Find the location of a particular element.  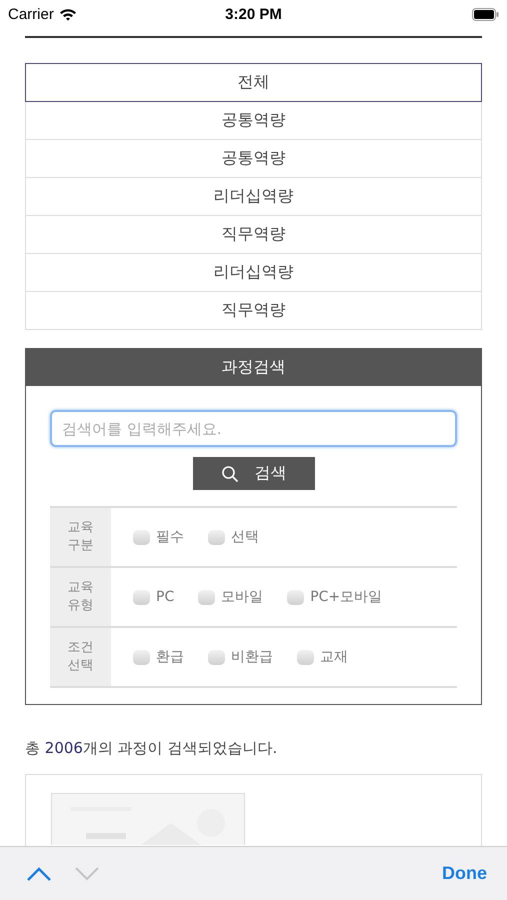

filter-label: 교육 유형 is located at coordinates (80, 597).